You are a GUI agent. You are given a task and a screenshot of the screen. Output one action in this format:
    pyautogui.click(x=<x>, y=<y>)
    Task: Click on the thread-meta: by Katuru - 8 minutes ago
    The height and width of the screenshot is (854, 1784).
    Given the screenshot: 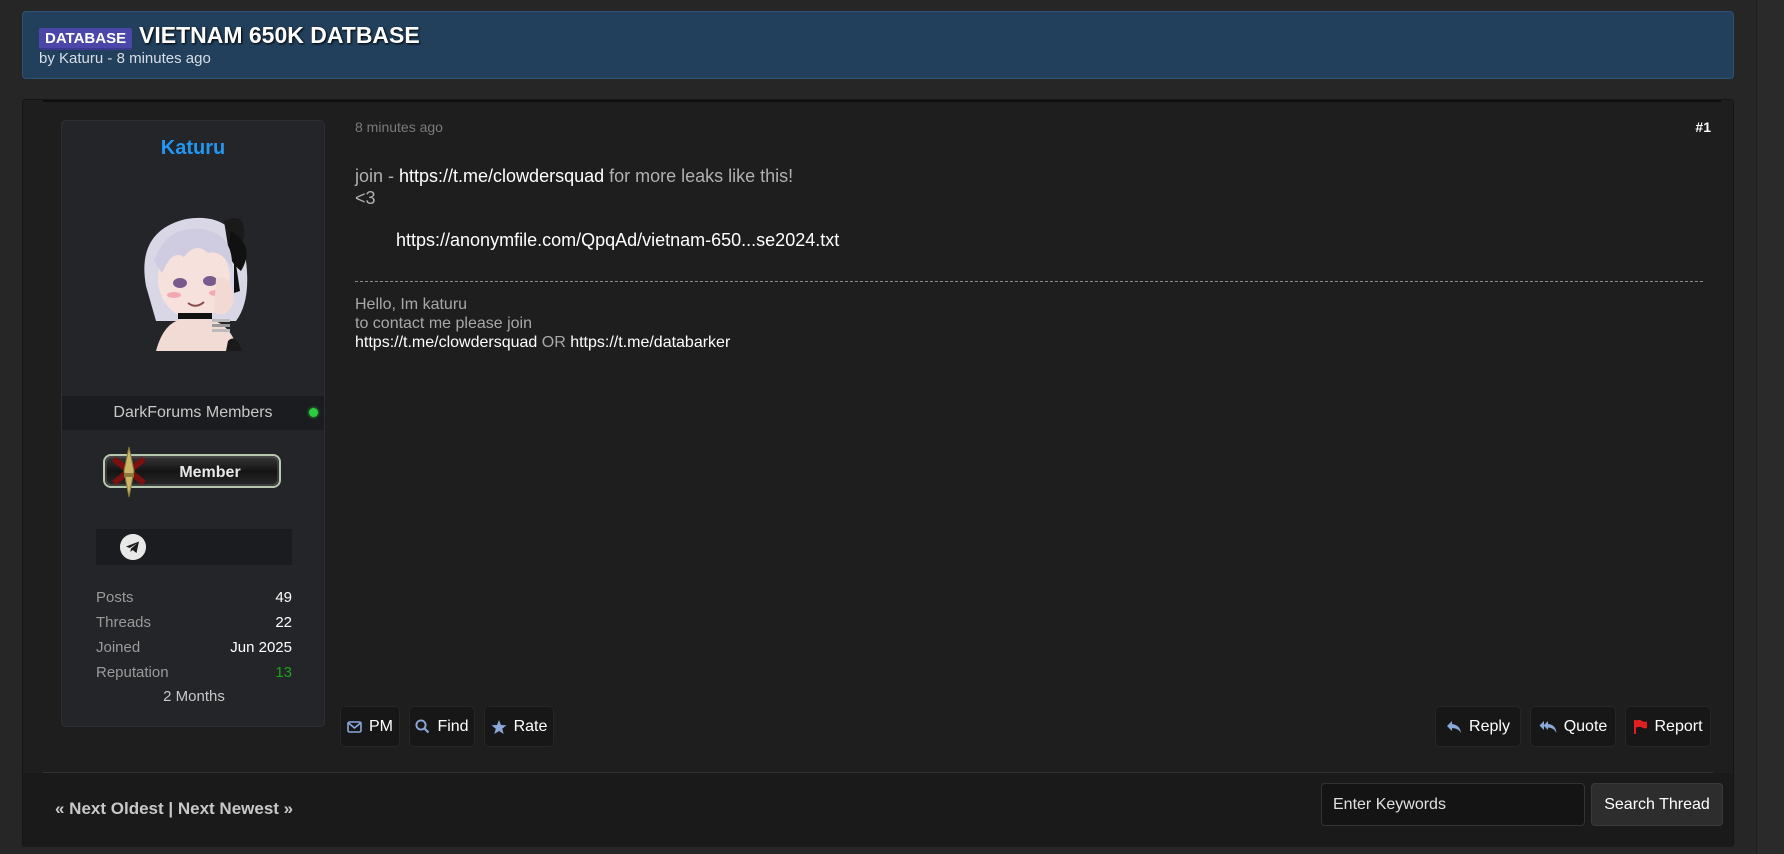 What is the action you would take?
    pyautogui.click(x=125, y=58)
    